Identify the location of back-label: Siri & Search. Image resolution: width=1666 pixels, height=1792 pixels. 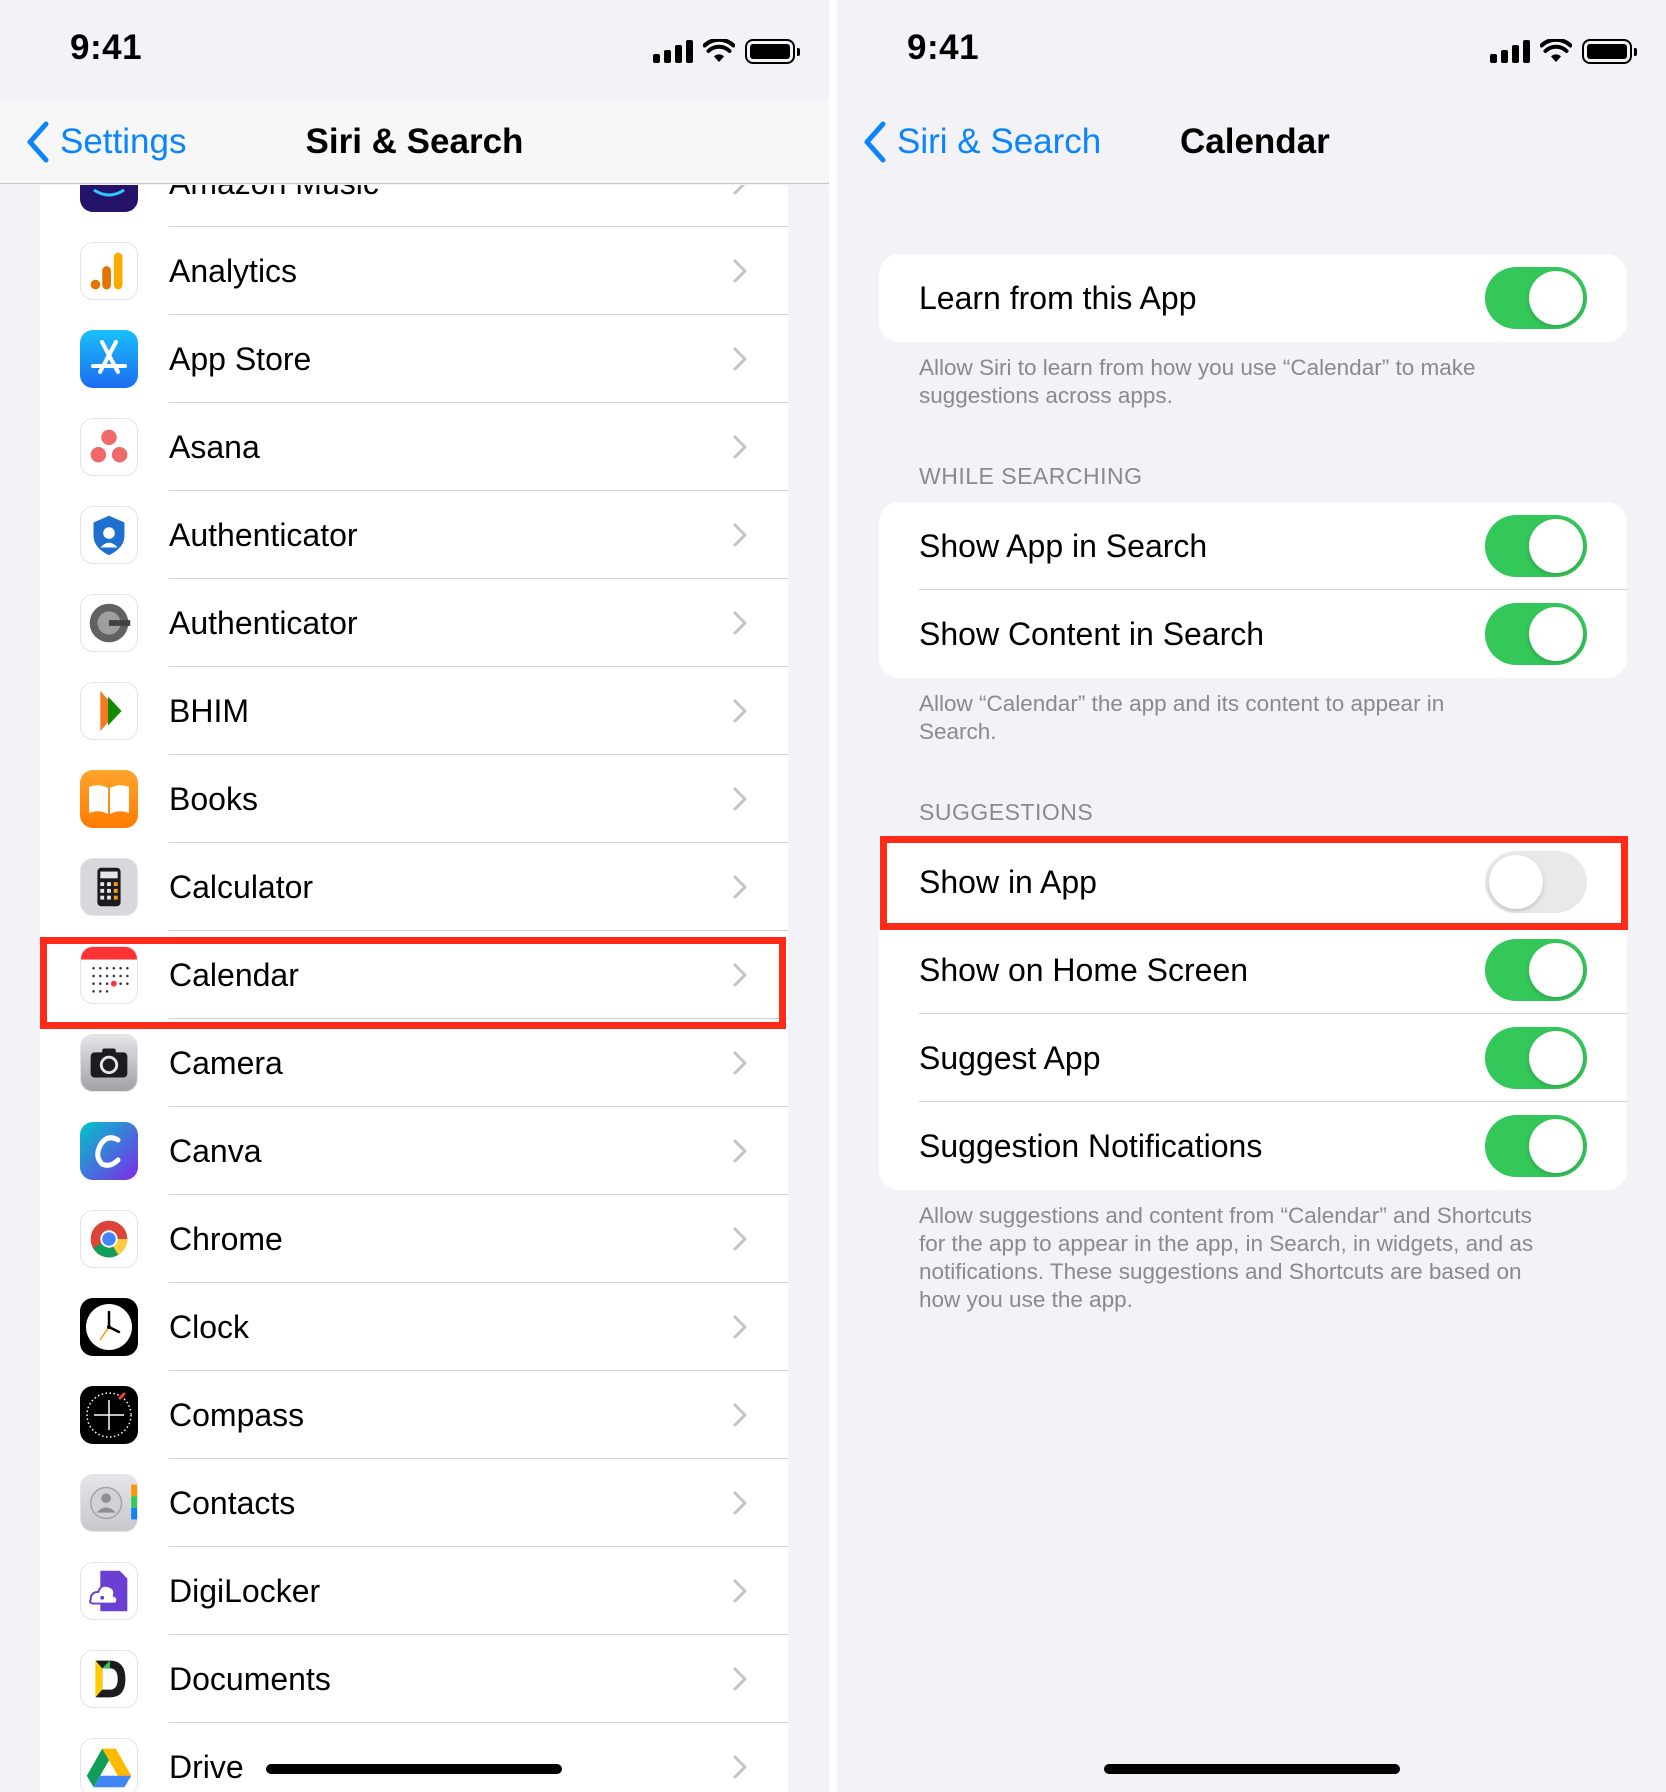
(999, 141).